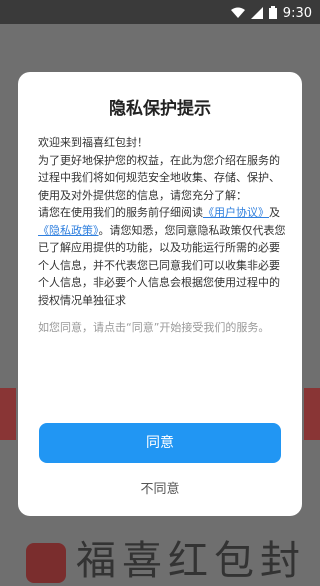 Image resolution: width=320 pixels, height=586 pixels. Describe the element at coordinates (160, 109) in the screenshot. I see `dialog-title: 隐私保护提示` at that location.